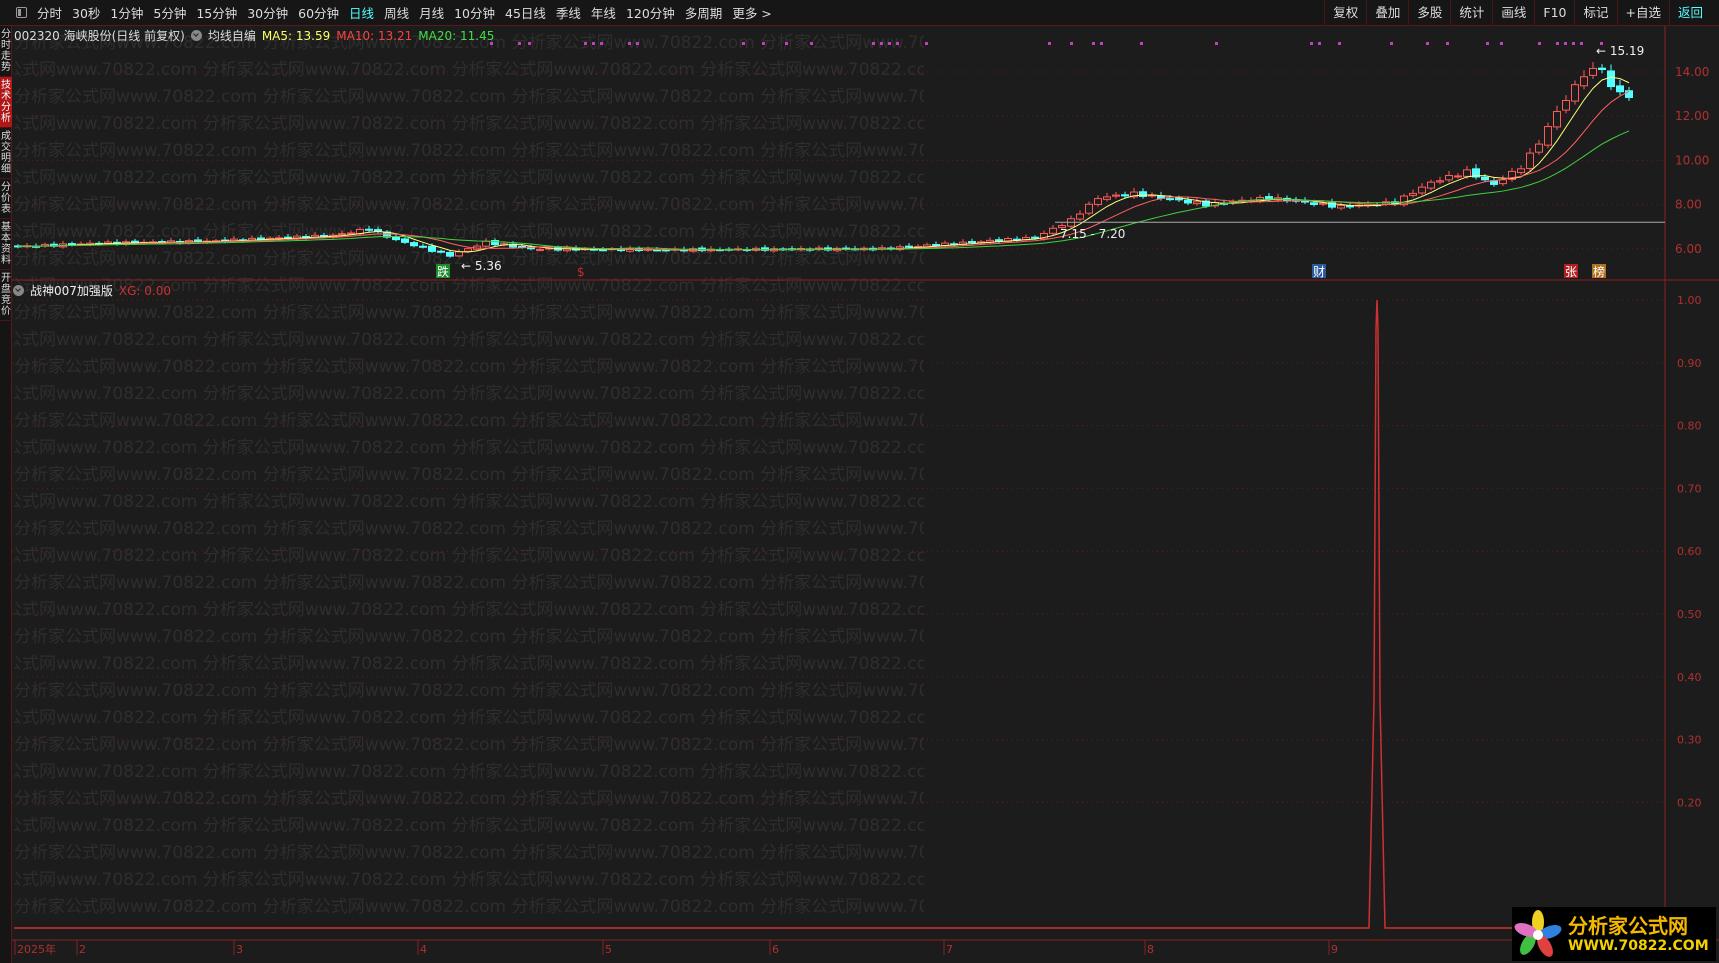  Describe the element at coordinates (169, 12) in the screenshot. I see `period-tab: 5分钟` at that location.